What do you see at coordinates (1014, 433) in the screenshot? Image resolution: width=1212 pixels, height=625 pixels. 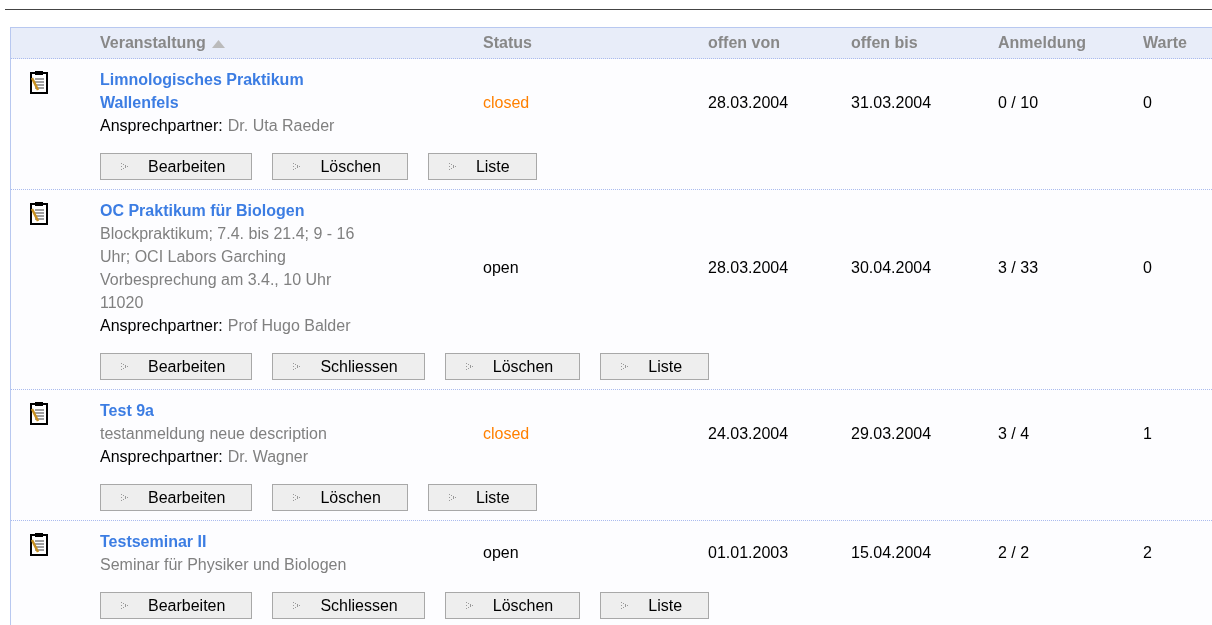 I see `table-cell: 3 / 4` at bounding box center [1014, 433].